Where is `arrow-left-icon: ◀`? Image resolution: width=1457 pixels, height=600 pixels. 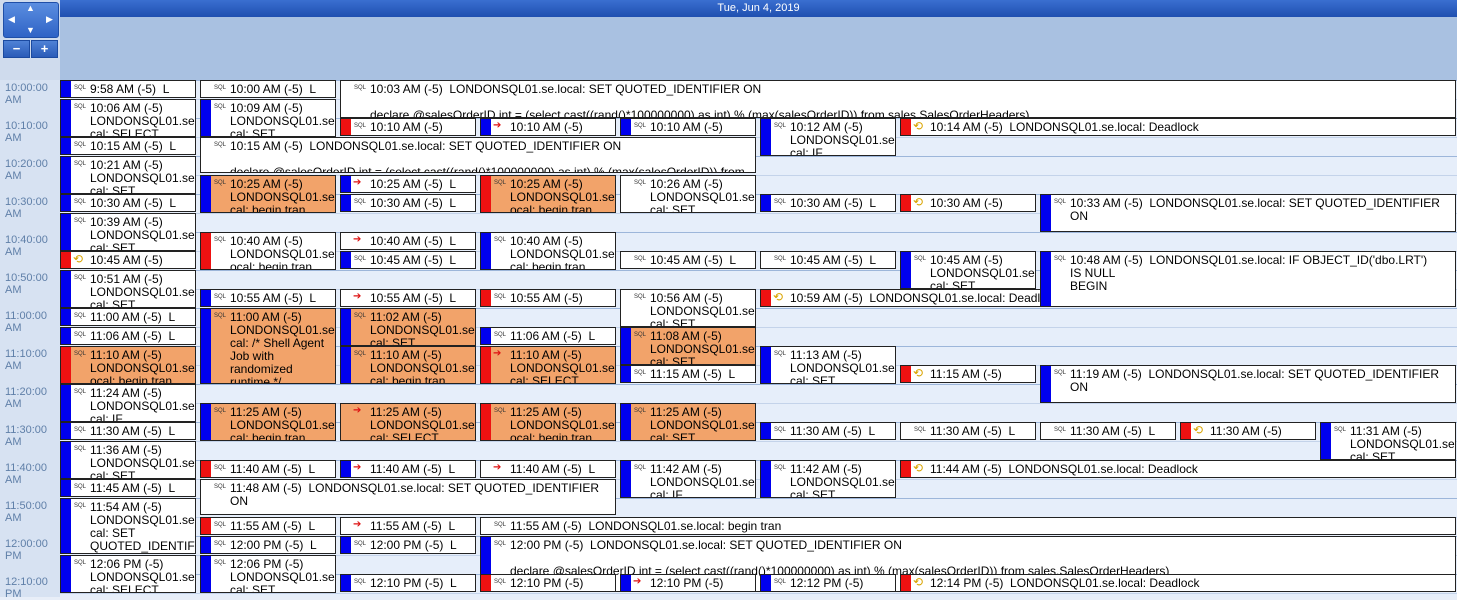 arrow-left-icon: ◀ is located at coordinates (11, 19).